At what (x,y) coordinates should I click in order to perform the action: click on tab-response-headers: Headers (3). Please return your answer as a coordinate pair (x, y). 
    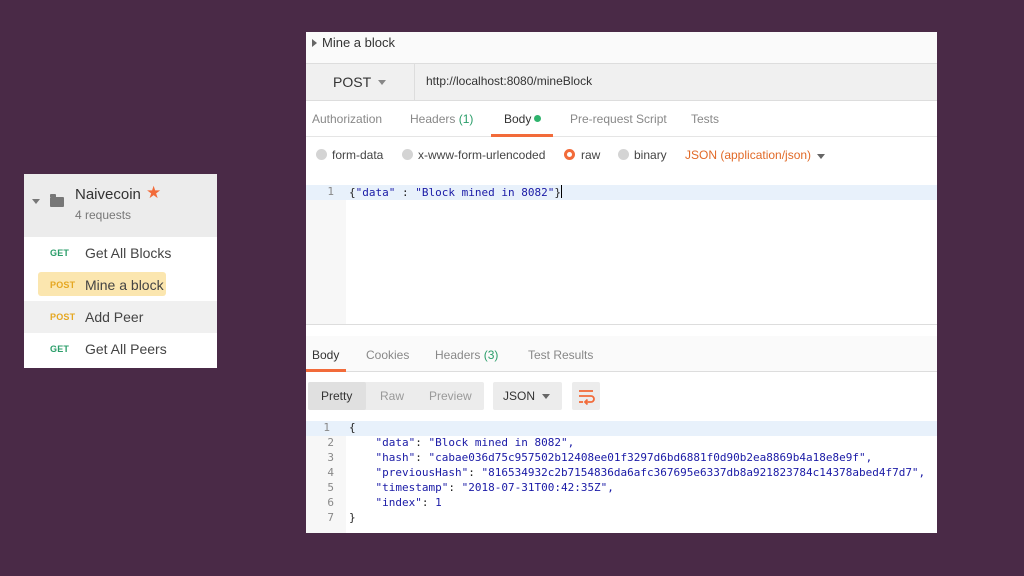
    Looking at the image, I should click on (466, 355).